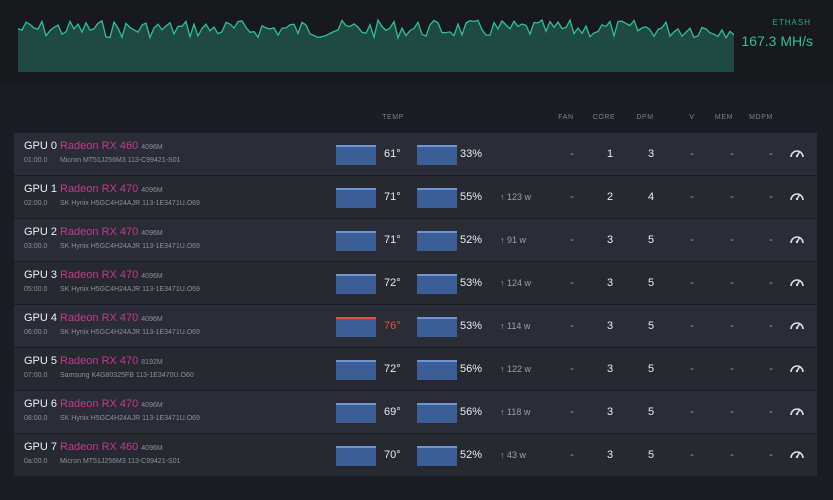 The height and width of the screenshot is (500, 833). What do you see at coordinates (515, 412) in the screenshot?
I see `gpu-power: ↑ 118 w` at bounding box center [515, 412].